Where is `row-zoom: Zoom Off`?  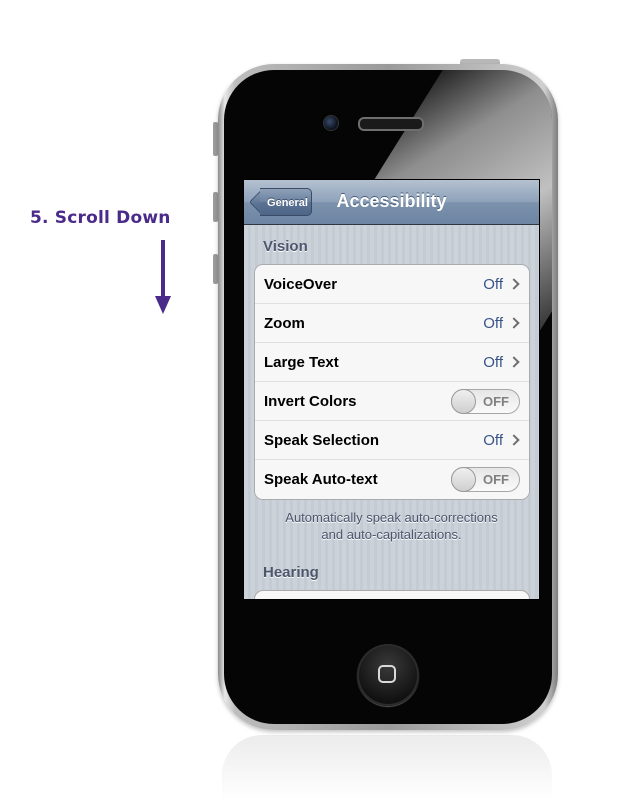
row-zoom: Zoom Off is located at coordinates (392, 323).